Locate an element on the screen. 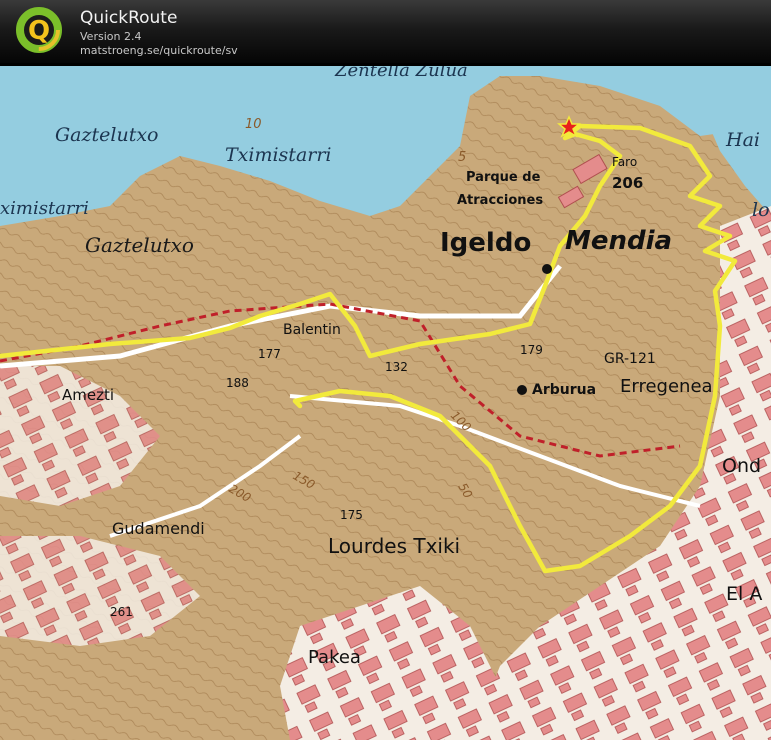 The image size is (771, 740). label-lourdes-txiki: Lourdes Txiki is located at coordinates (394, 546).